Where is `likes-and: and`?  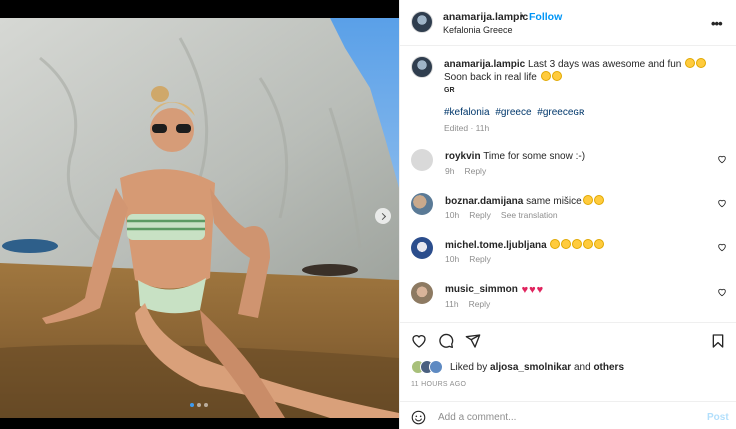 likes-and: and is located at coordinates (582, 367).